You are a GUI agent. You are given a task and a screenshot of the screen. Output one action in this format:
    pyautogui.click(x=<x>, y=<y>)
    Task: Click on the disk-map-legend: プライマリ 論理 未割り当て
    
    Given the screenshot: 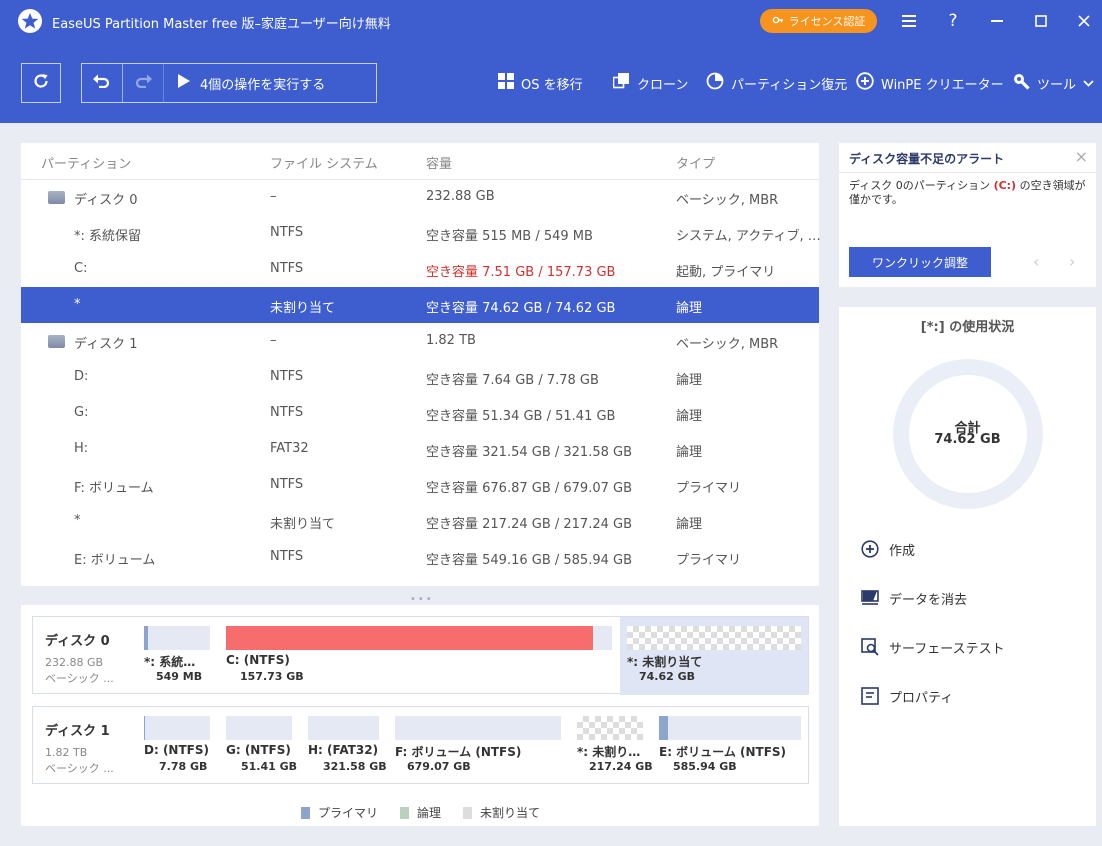 What is the action you would take?
    pyautogui.click(x=420, y=812)
    